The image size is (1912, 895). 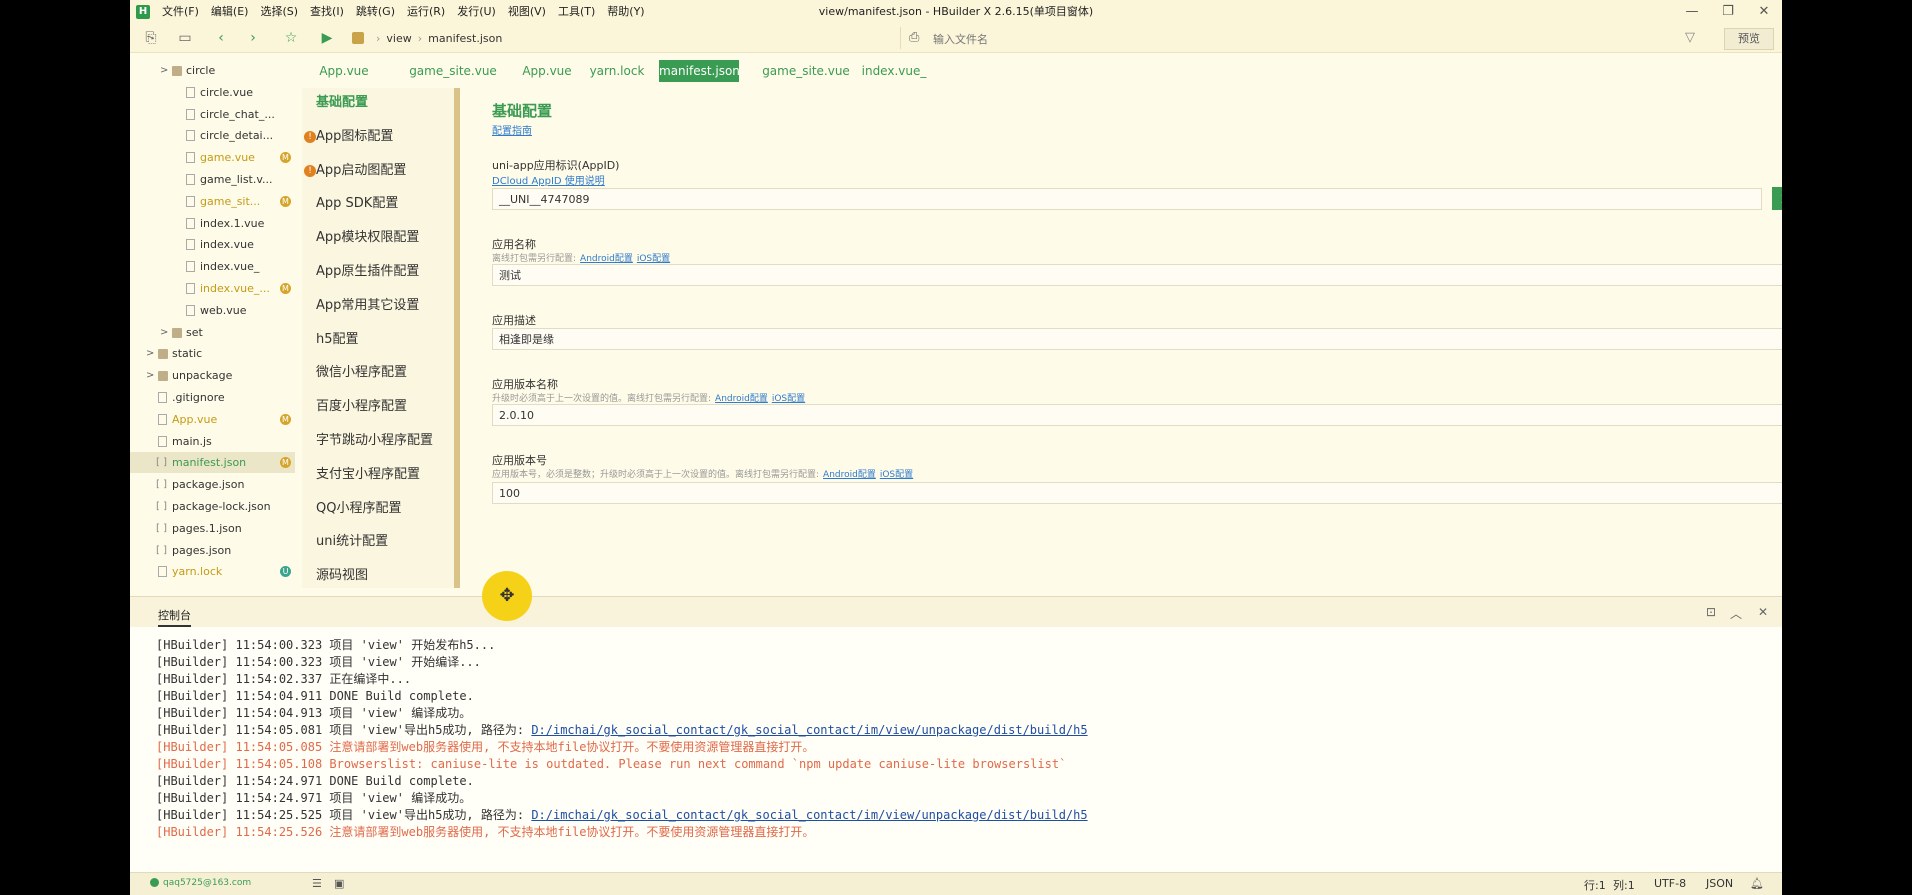 What do you see at coordinates (212, 550) in the screenshot?
I see `tree-item: [ ] pages.json` at bounding box center [212, 550].